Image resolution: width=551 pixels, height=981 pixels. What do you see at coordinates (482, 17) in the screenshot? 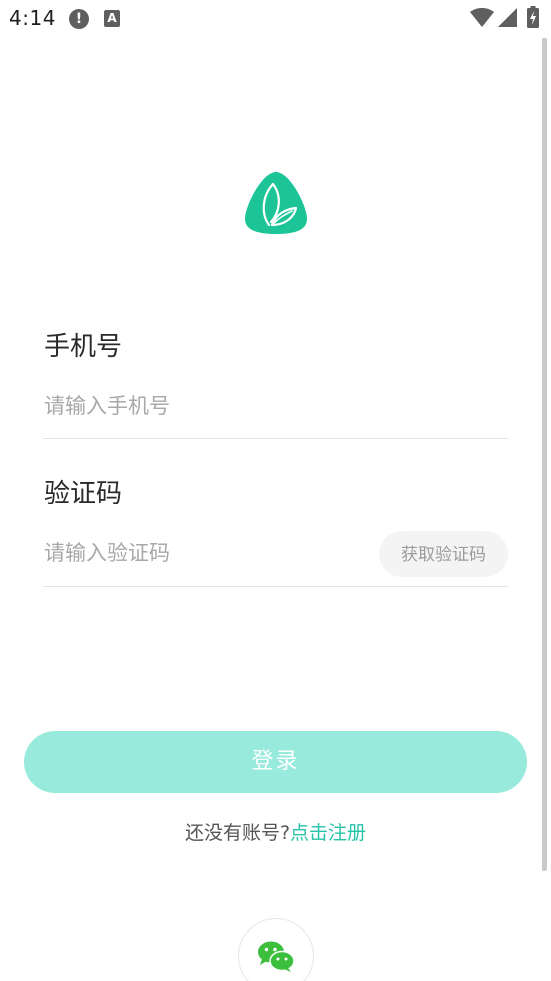
I see `wifi-icon` at bounding box center [482, 17].